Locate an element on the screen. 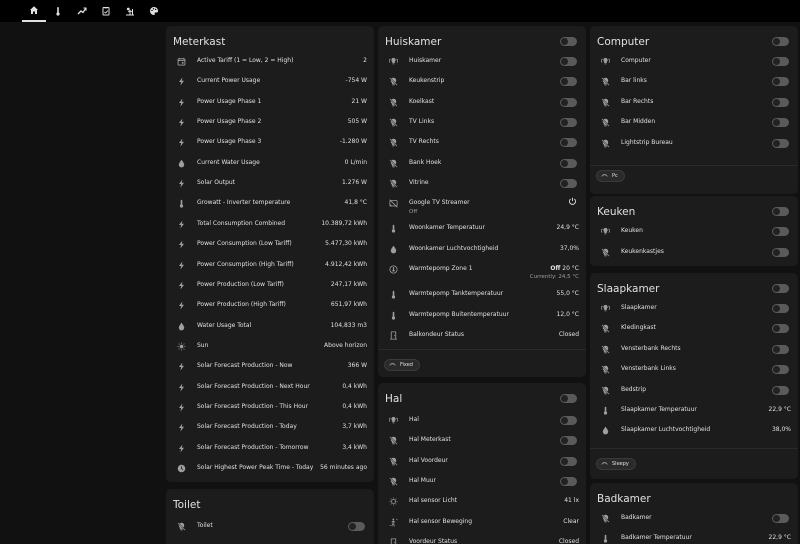 The height and width of the screenshot is (544, 800). entity-row-water-usage-total: Water Usage Total 104,833 m3 is located at coordinates (270, 327).